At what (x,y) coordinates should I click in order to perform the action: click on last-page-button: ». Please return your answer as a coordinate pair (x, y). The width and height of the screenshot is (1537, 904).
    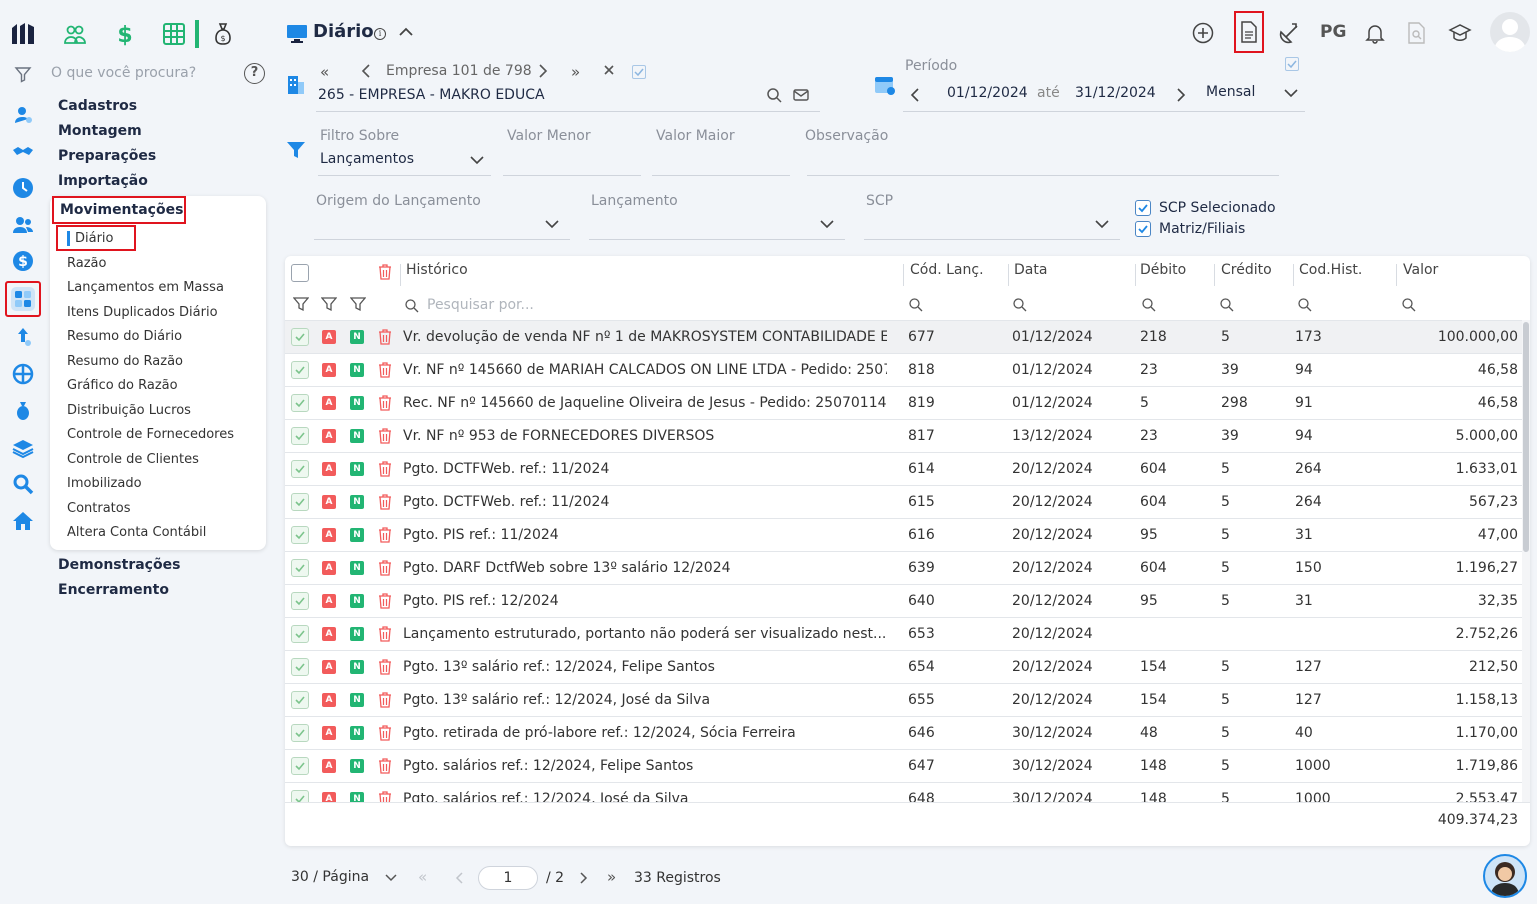
    Looking at the image, I should click on (611, 877).